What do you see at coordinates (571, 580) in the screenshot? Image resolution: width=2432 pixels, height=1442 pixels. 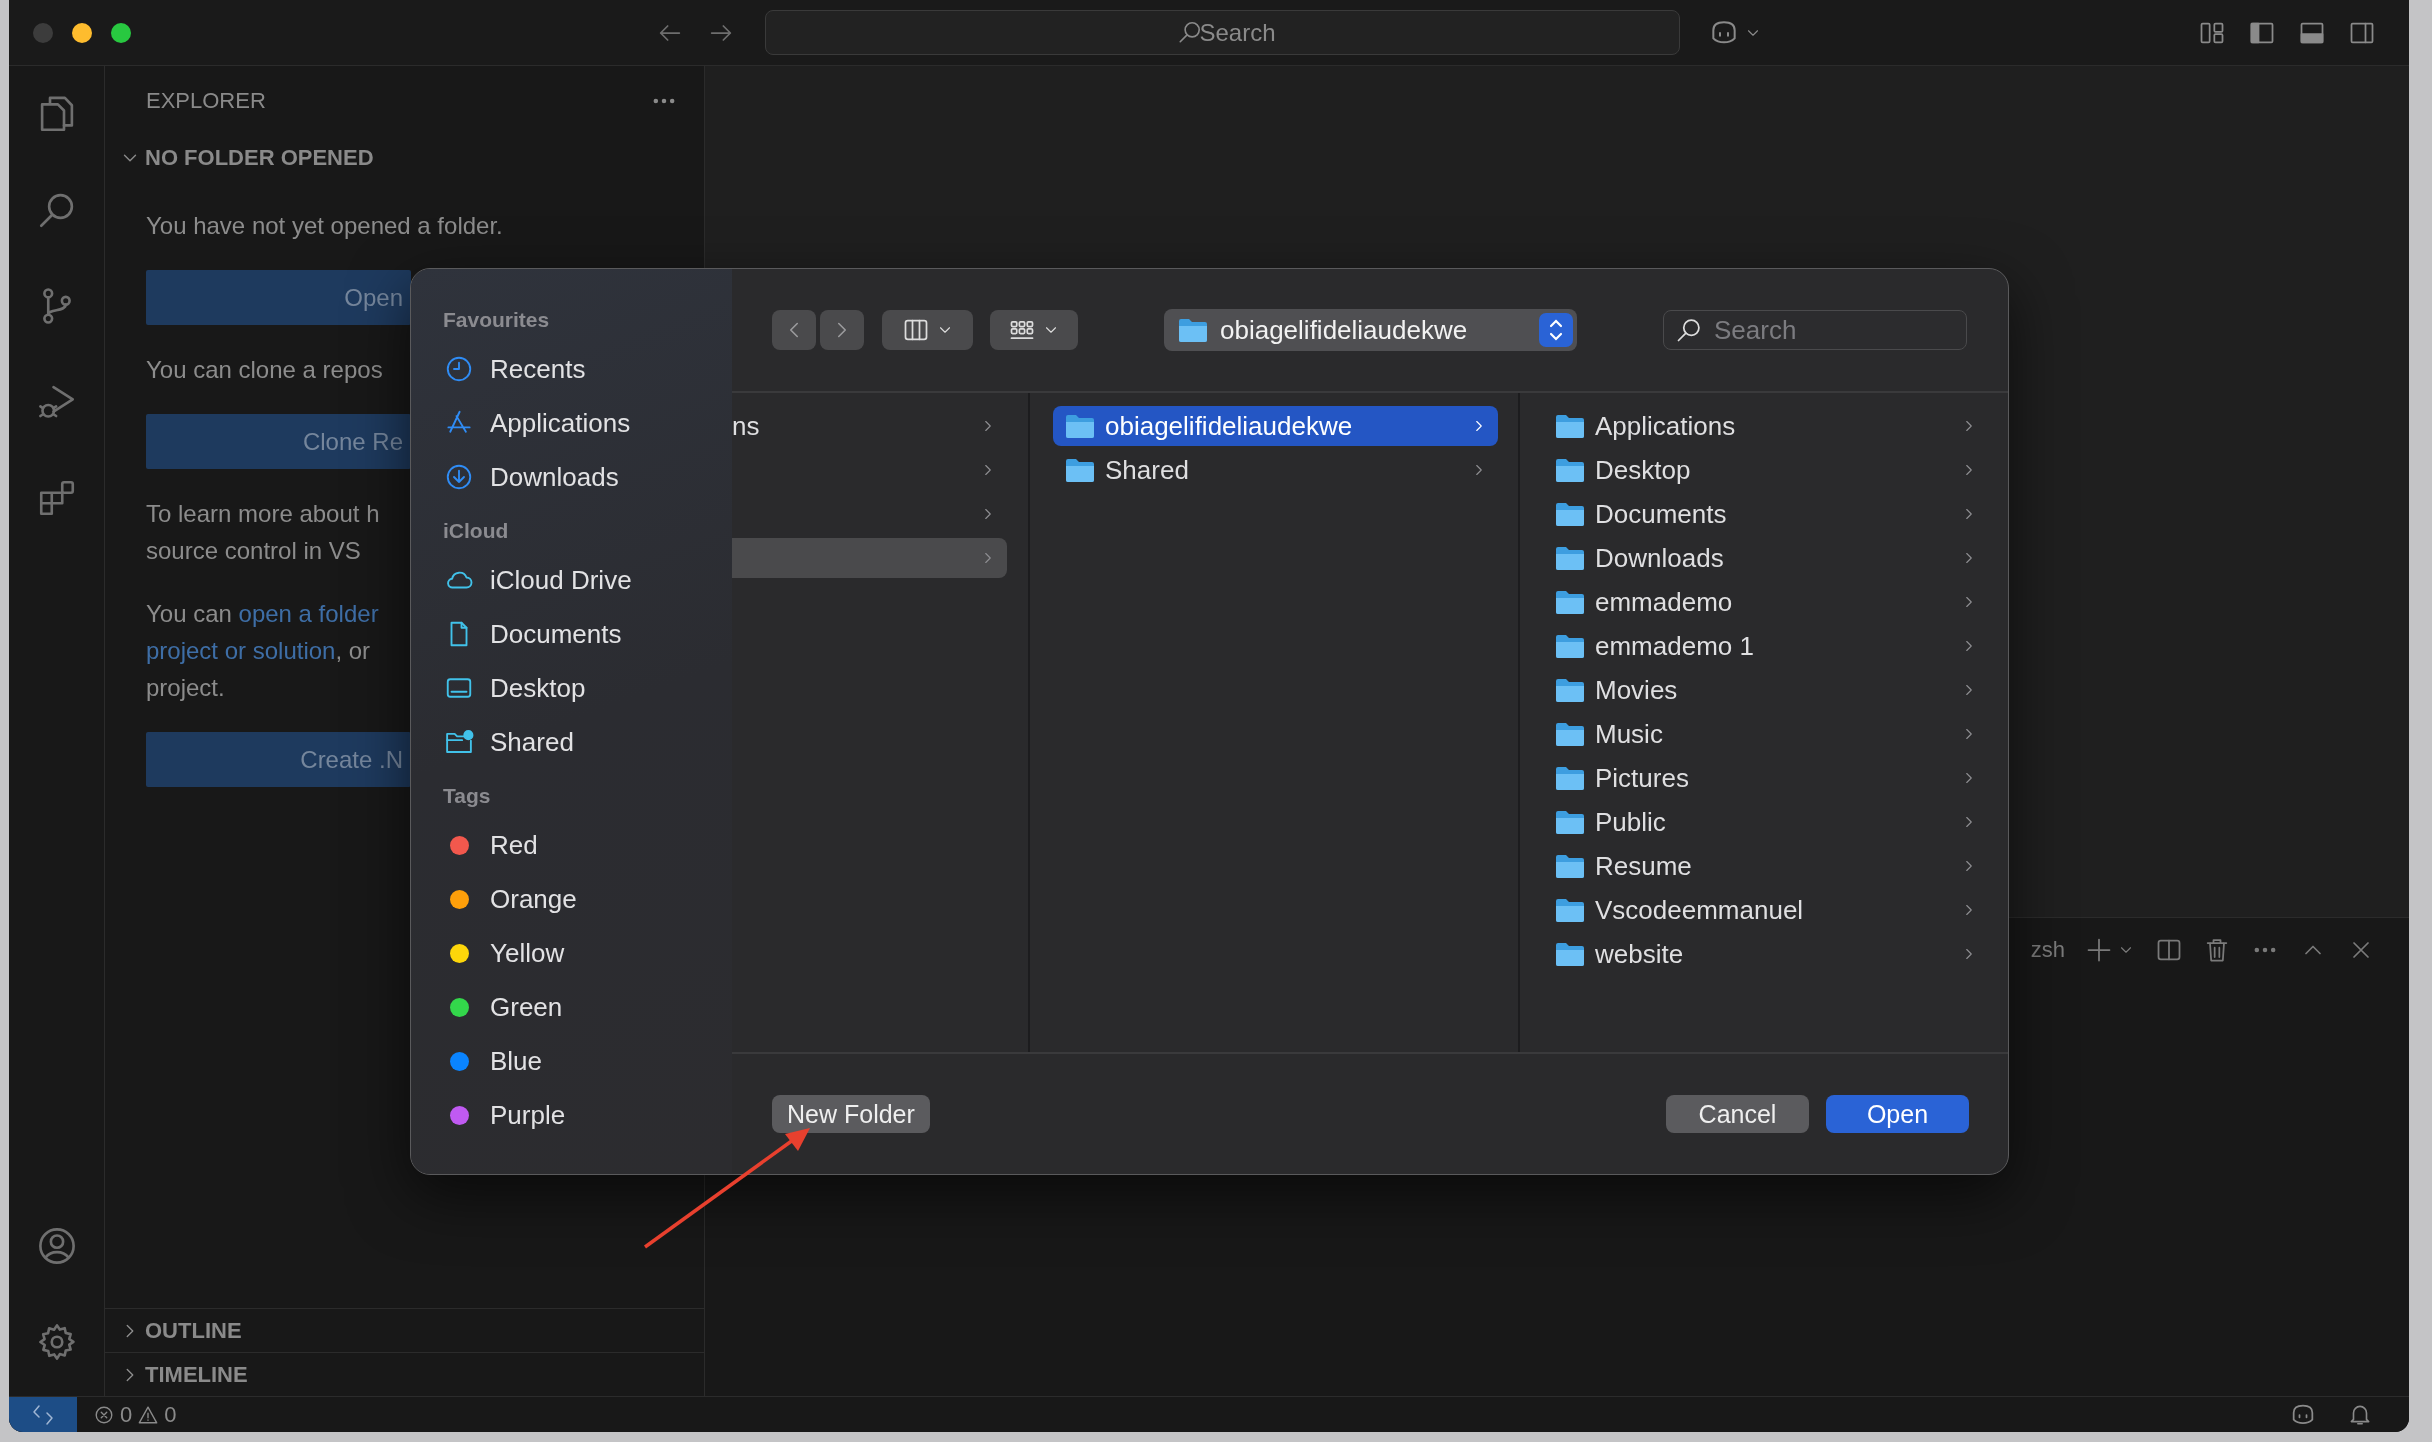 I see `sidebar-item: iCloud Drive` at bounding box center [571, 580].